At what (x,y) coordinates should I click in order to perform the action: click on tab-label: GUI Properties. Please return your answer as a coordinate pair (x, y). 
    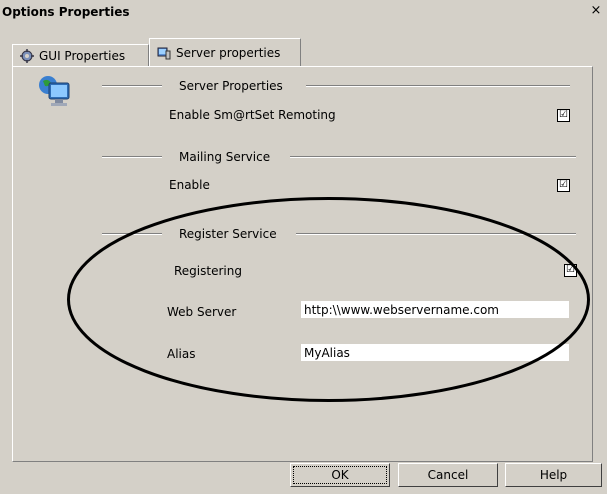
    Looking at the image, I should click on (82, 55).